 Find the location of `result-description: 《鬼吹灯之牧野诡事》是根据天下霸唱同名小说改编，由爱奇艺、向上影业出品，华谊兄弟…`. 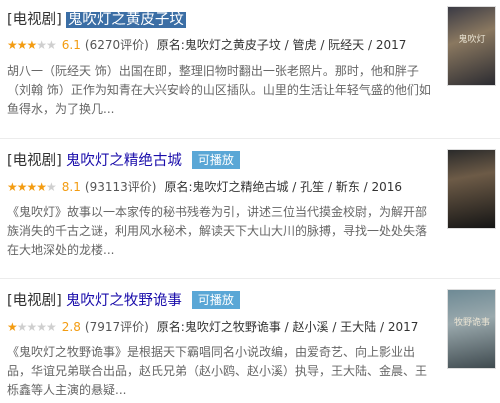

result-description: 《鬼吹灯之牧野诡事》是根据天下霸唱同名小说改编，由爱奇艺、向上影业出品，华谊兄弟… is located at coordinates (217, 371).